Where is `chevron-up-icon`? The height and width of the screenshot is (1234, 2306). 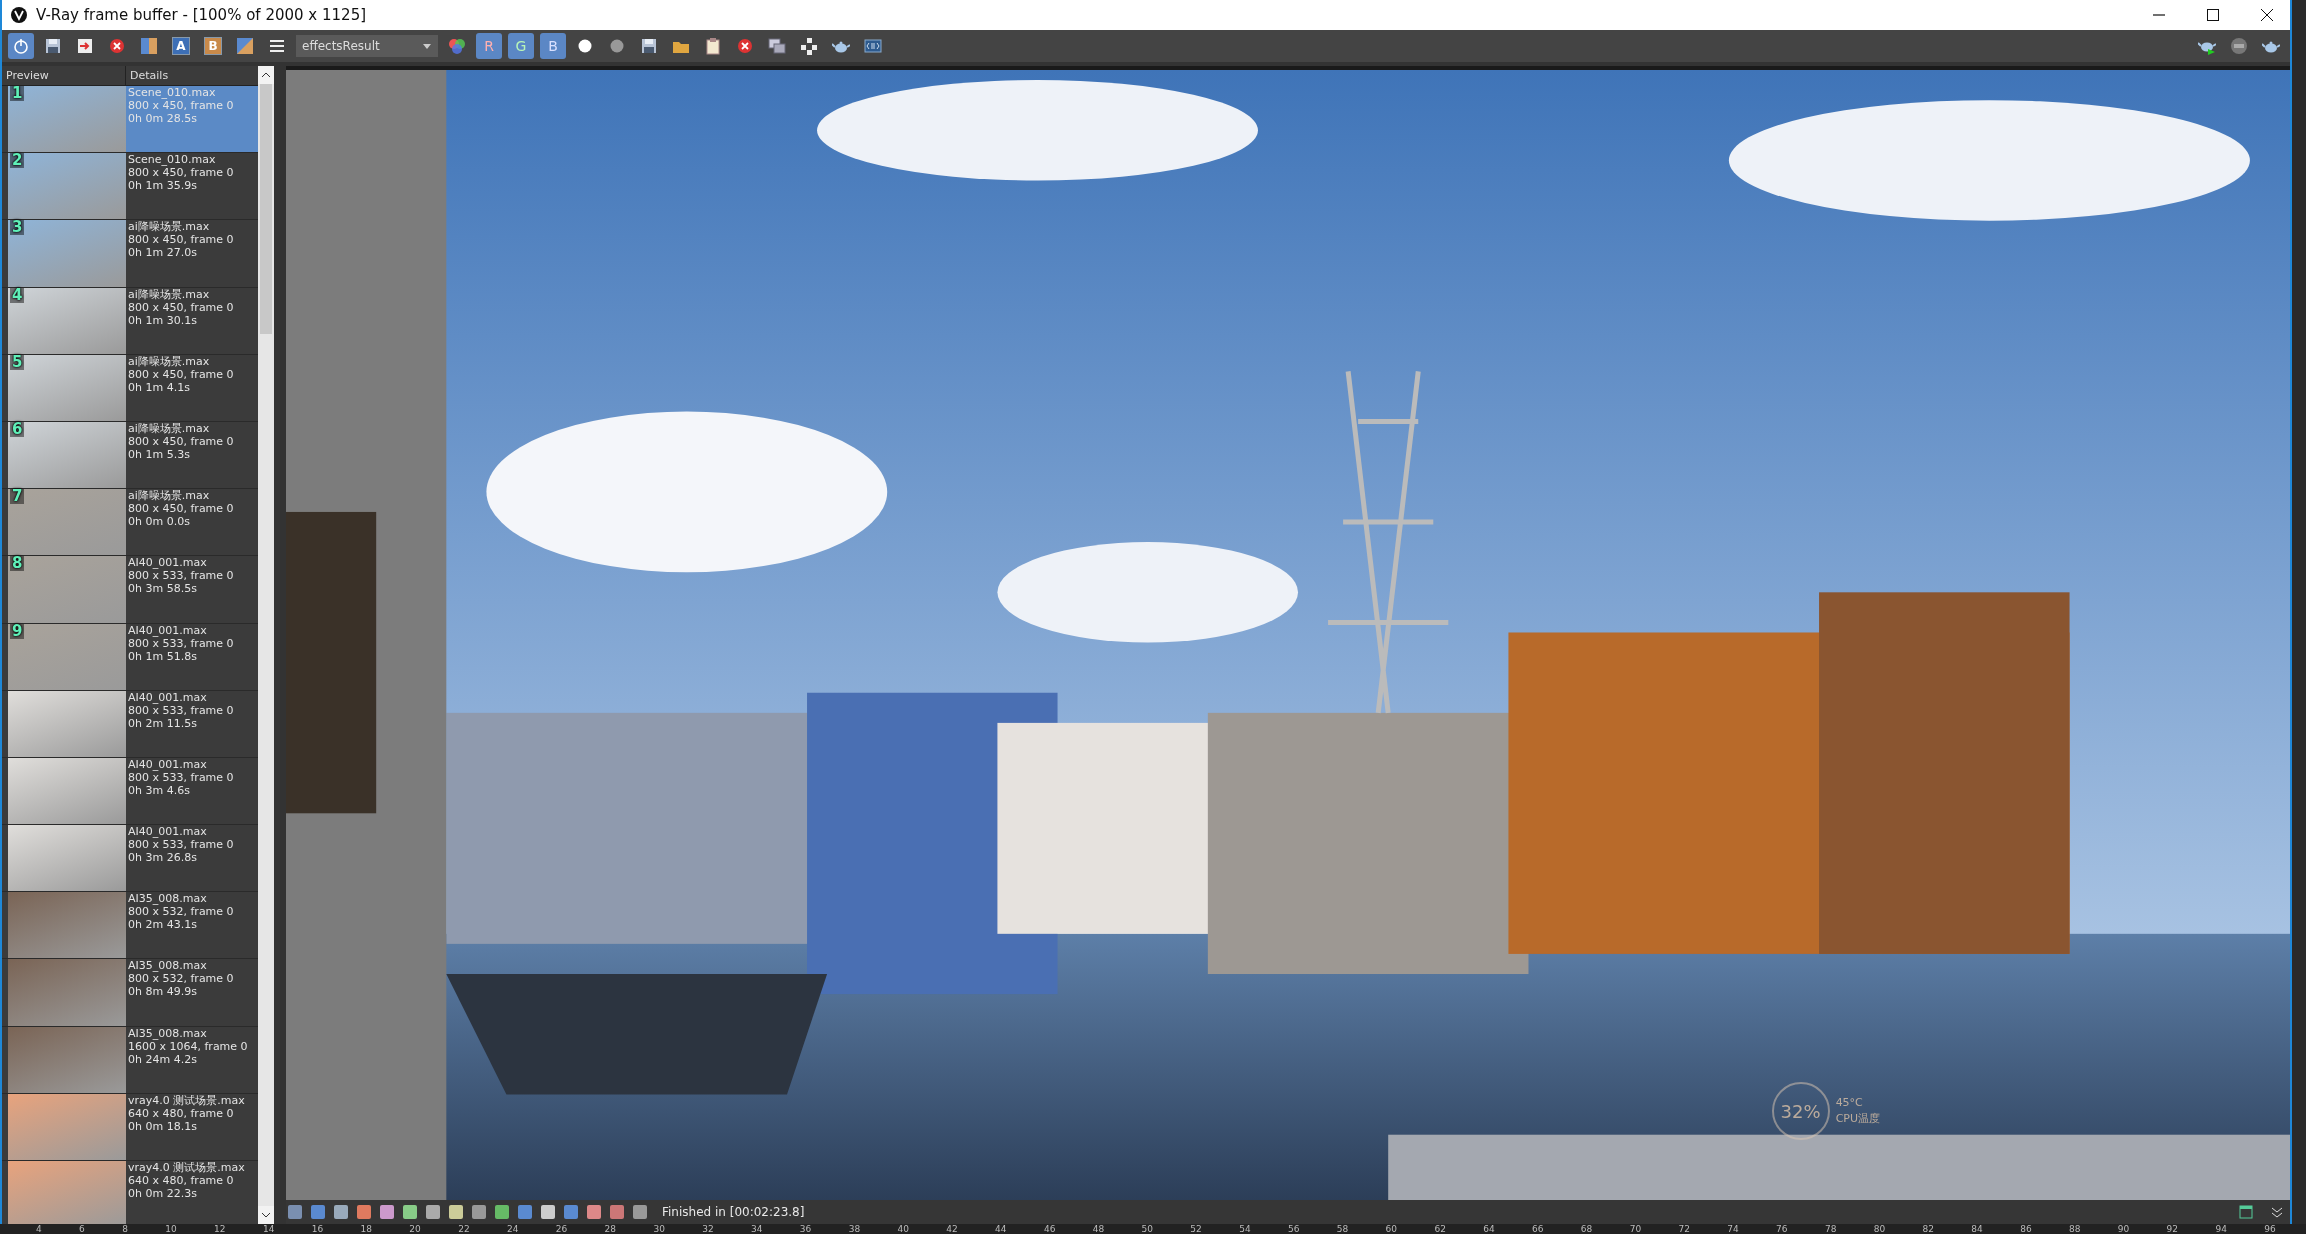 chevron-up-icon is located at coordinates (266, 75).